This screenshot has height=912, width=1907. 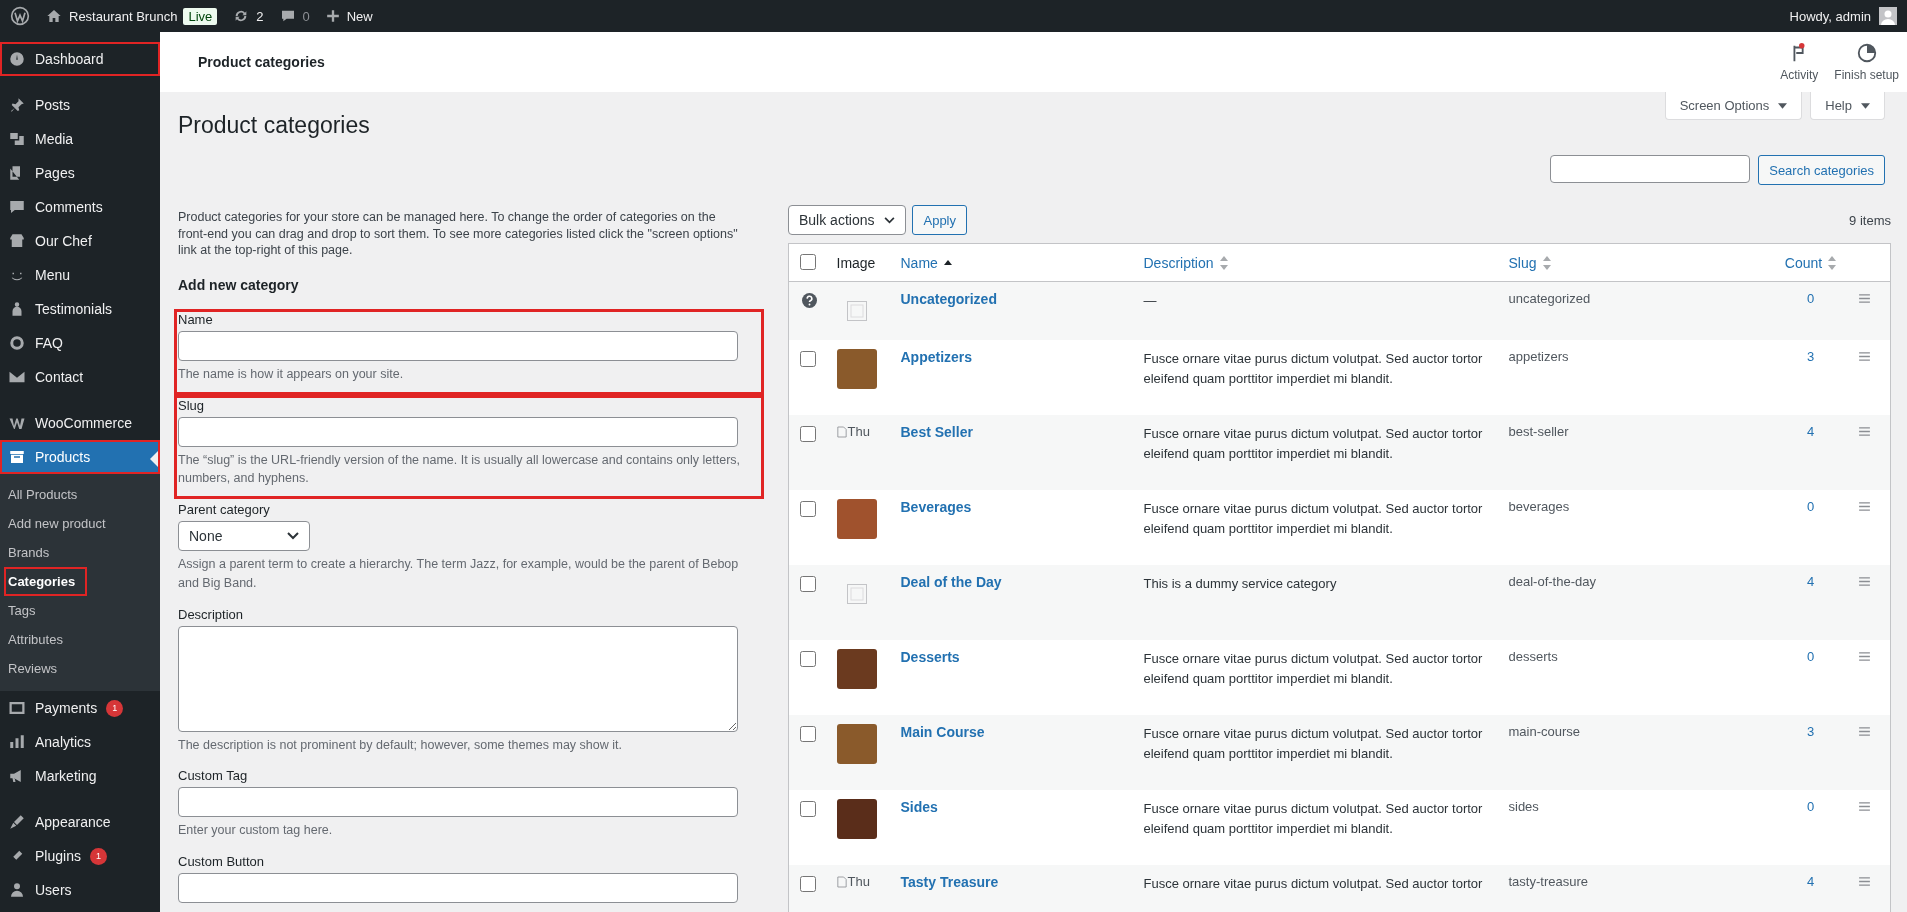 I want to click on sidebar-menu-item: Appearance, so click(x=80, y=822).